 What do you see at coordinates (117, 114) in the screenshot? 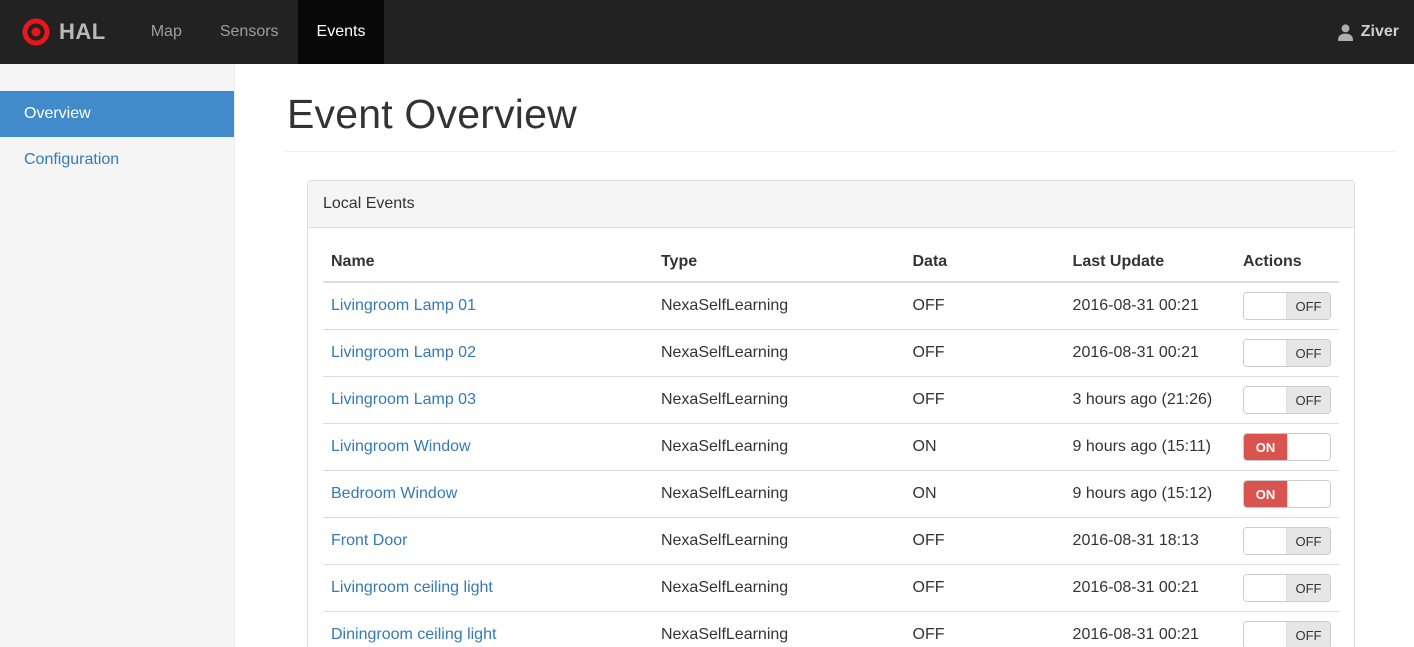
I see `sidebar-item-overview: Overview` at bounding box center [117, 114].